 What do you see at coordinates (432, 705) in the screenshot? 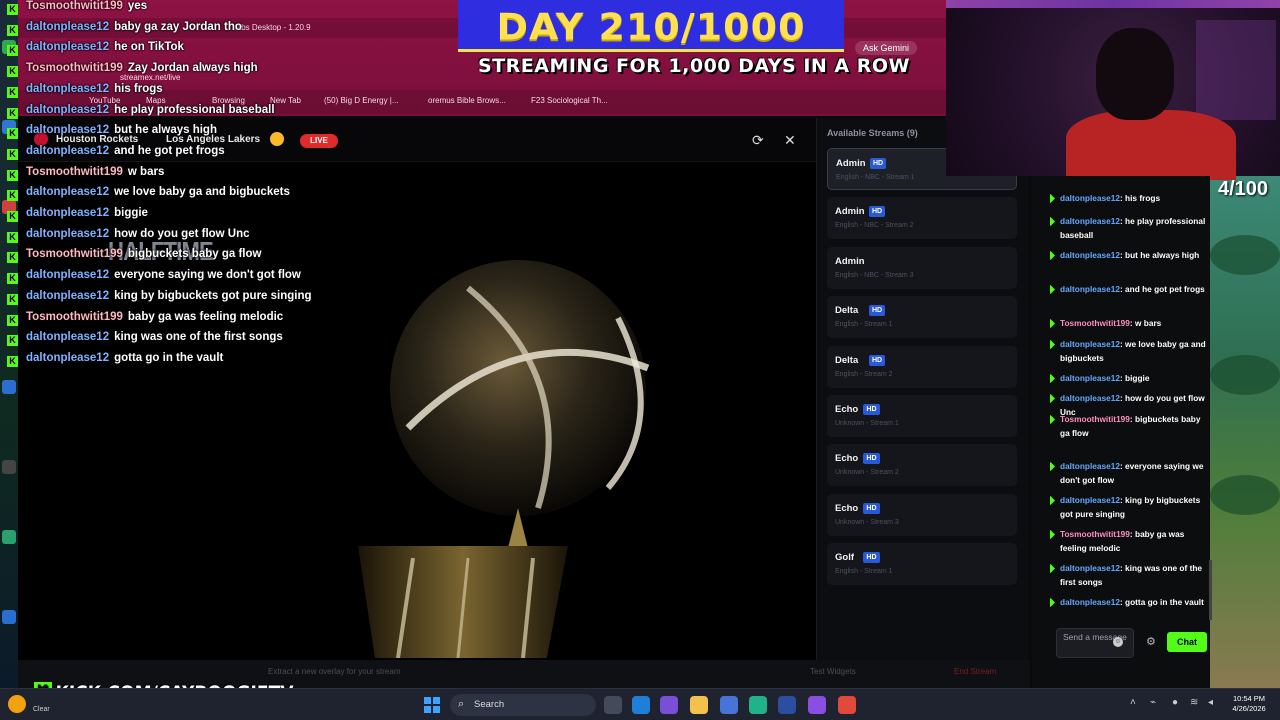
I see `windows-start-icon` at bounding box center [432, 705].